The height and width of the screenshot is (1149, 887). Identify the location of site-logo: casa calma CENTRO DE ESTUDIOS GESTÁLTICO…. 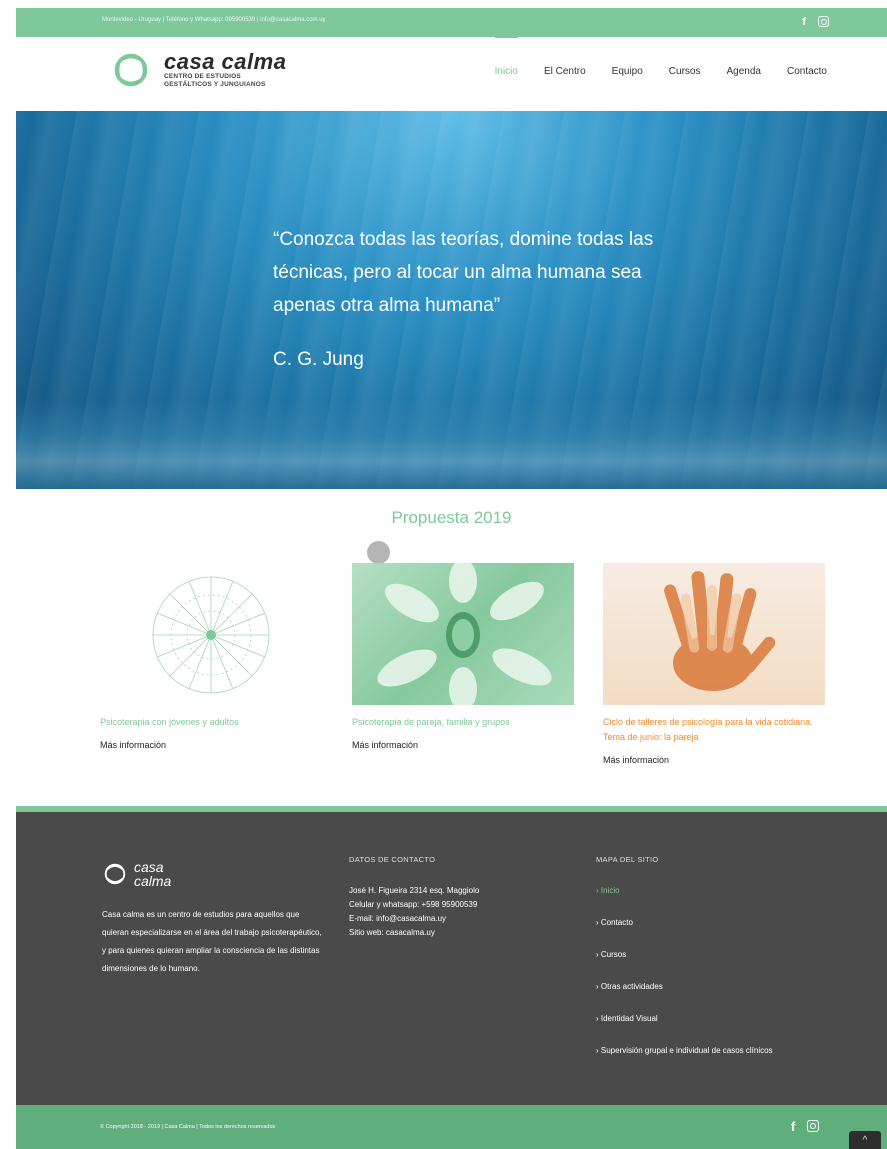
(198, 70).